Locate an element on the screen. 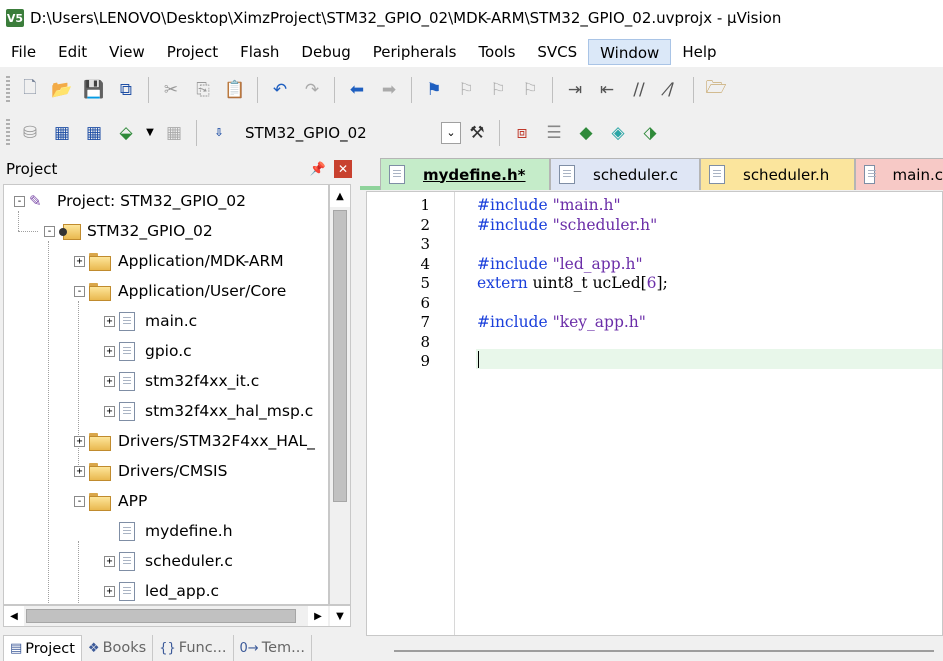 The width and height of the screenshot is (943, 661). unindent-icon: ⇤ is located at coordinates (607, 90).